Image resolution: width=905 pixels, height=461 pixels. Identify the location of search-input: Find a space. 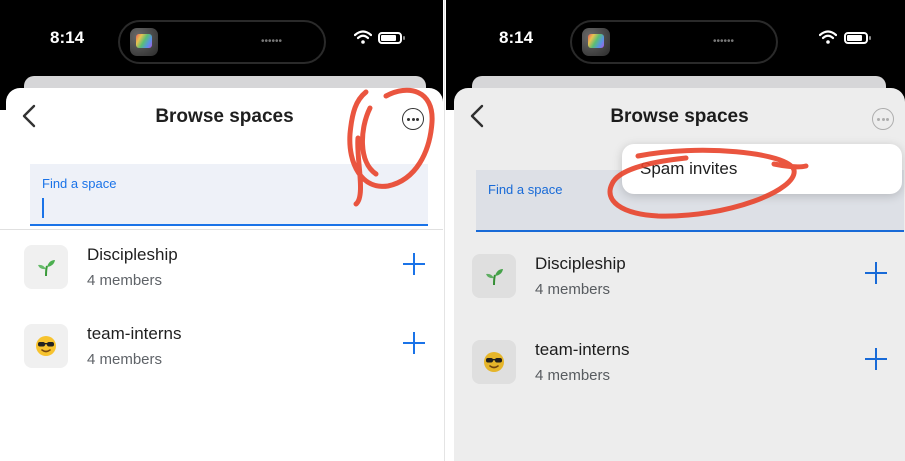
(229, 195).